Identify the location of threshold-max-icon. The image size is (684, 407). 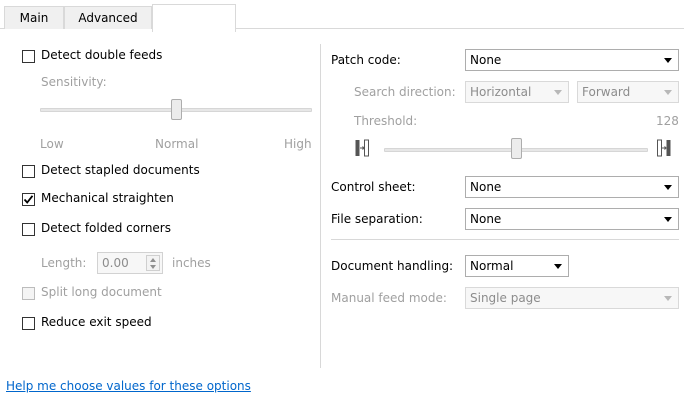
(664, 148).